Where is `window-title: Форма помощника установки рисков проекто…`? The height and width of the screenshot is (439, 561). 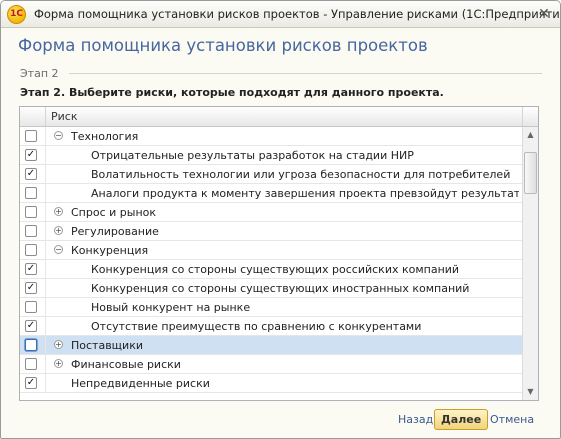 window-title: Форма помощника установки рисков проекто… is located at coordinates (297, 14).